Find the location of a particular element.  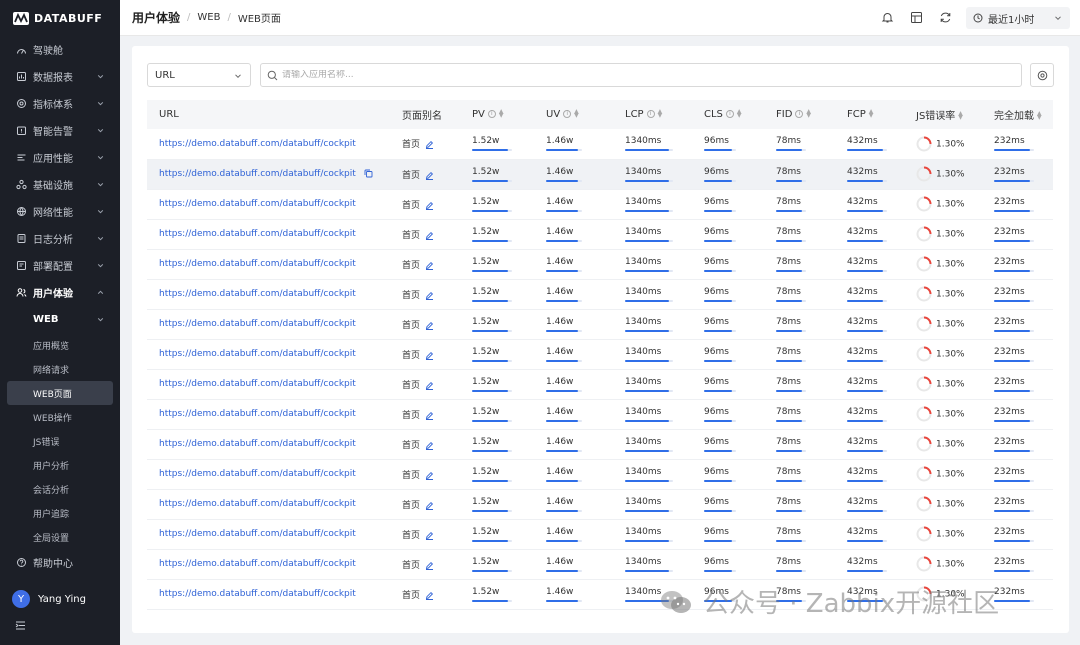

sidebar-group-web: WEB is located at coordinates (60, 319).